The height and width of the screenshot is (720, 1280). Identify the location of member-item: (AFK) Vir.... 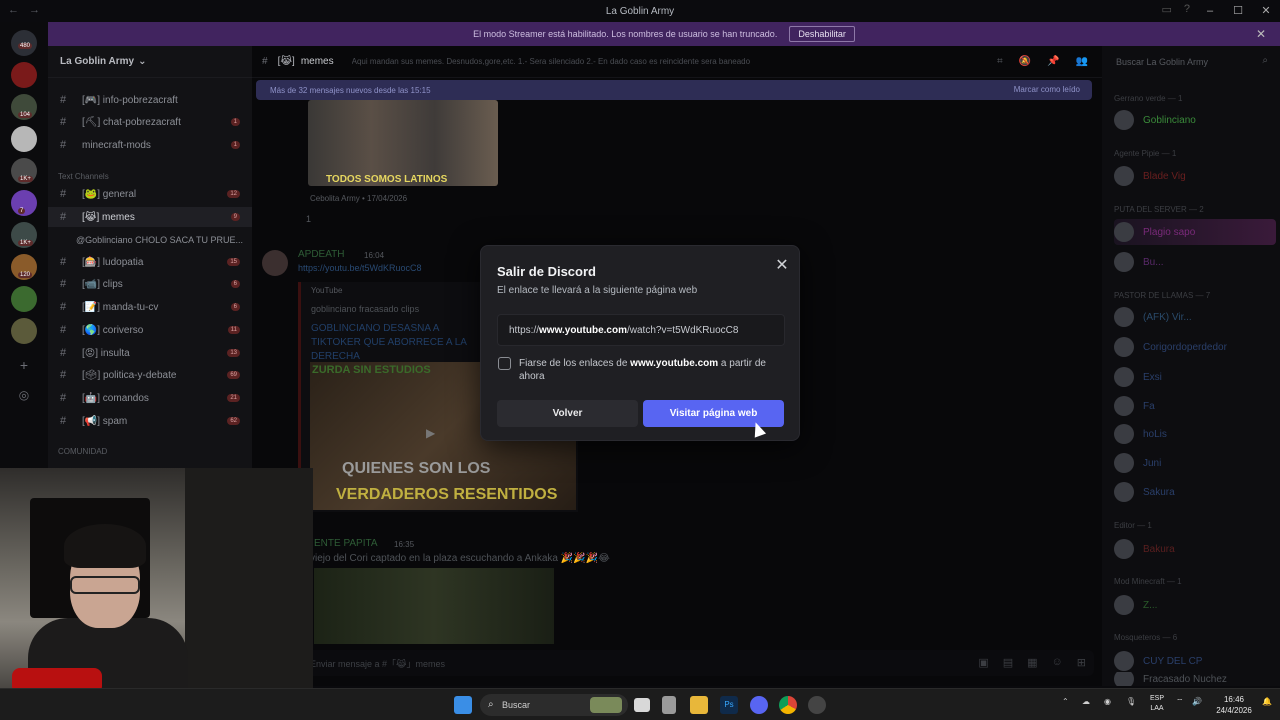
(1195, 317).